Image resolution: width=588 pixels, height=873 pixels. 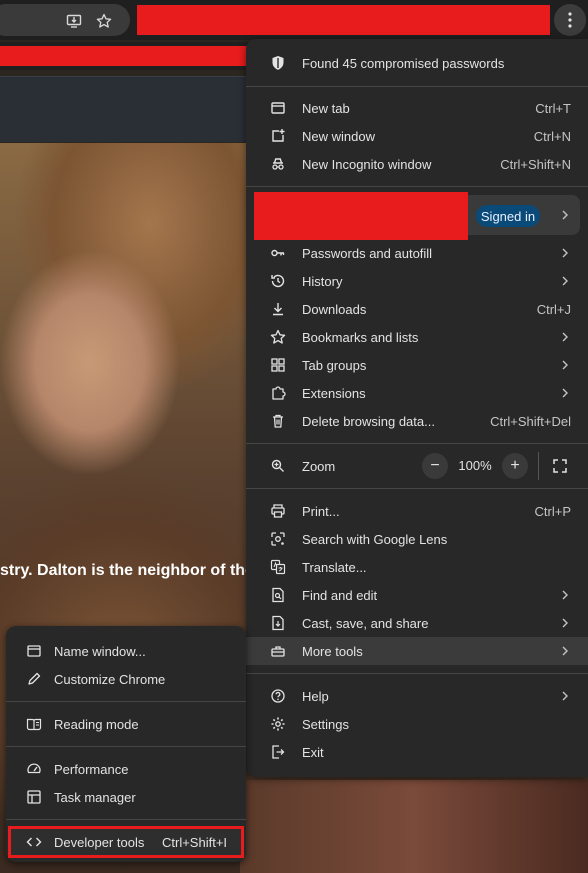 I want to click on code-icon, so click(x=34, y=842).